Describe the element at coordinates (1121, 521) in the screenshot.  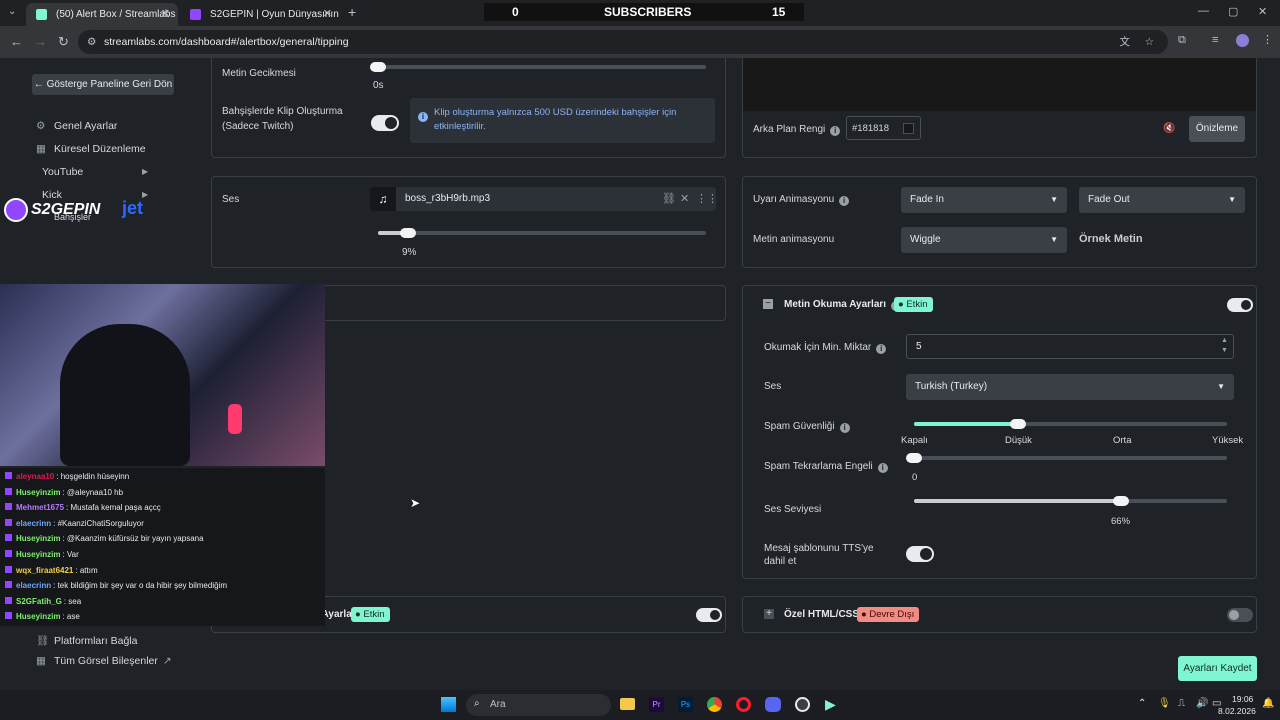
I see `tts-volume-value: 66%` at that location.